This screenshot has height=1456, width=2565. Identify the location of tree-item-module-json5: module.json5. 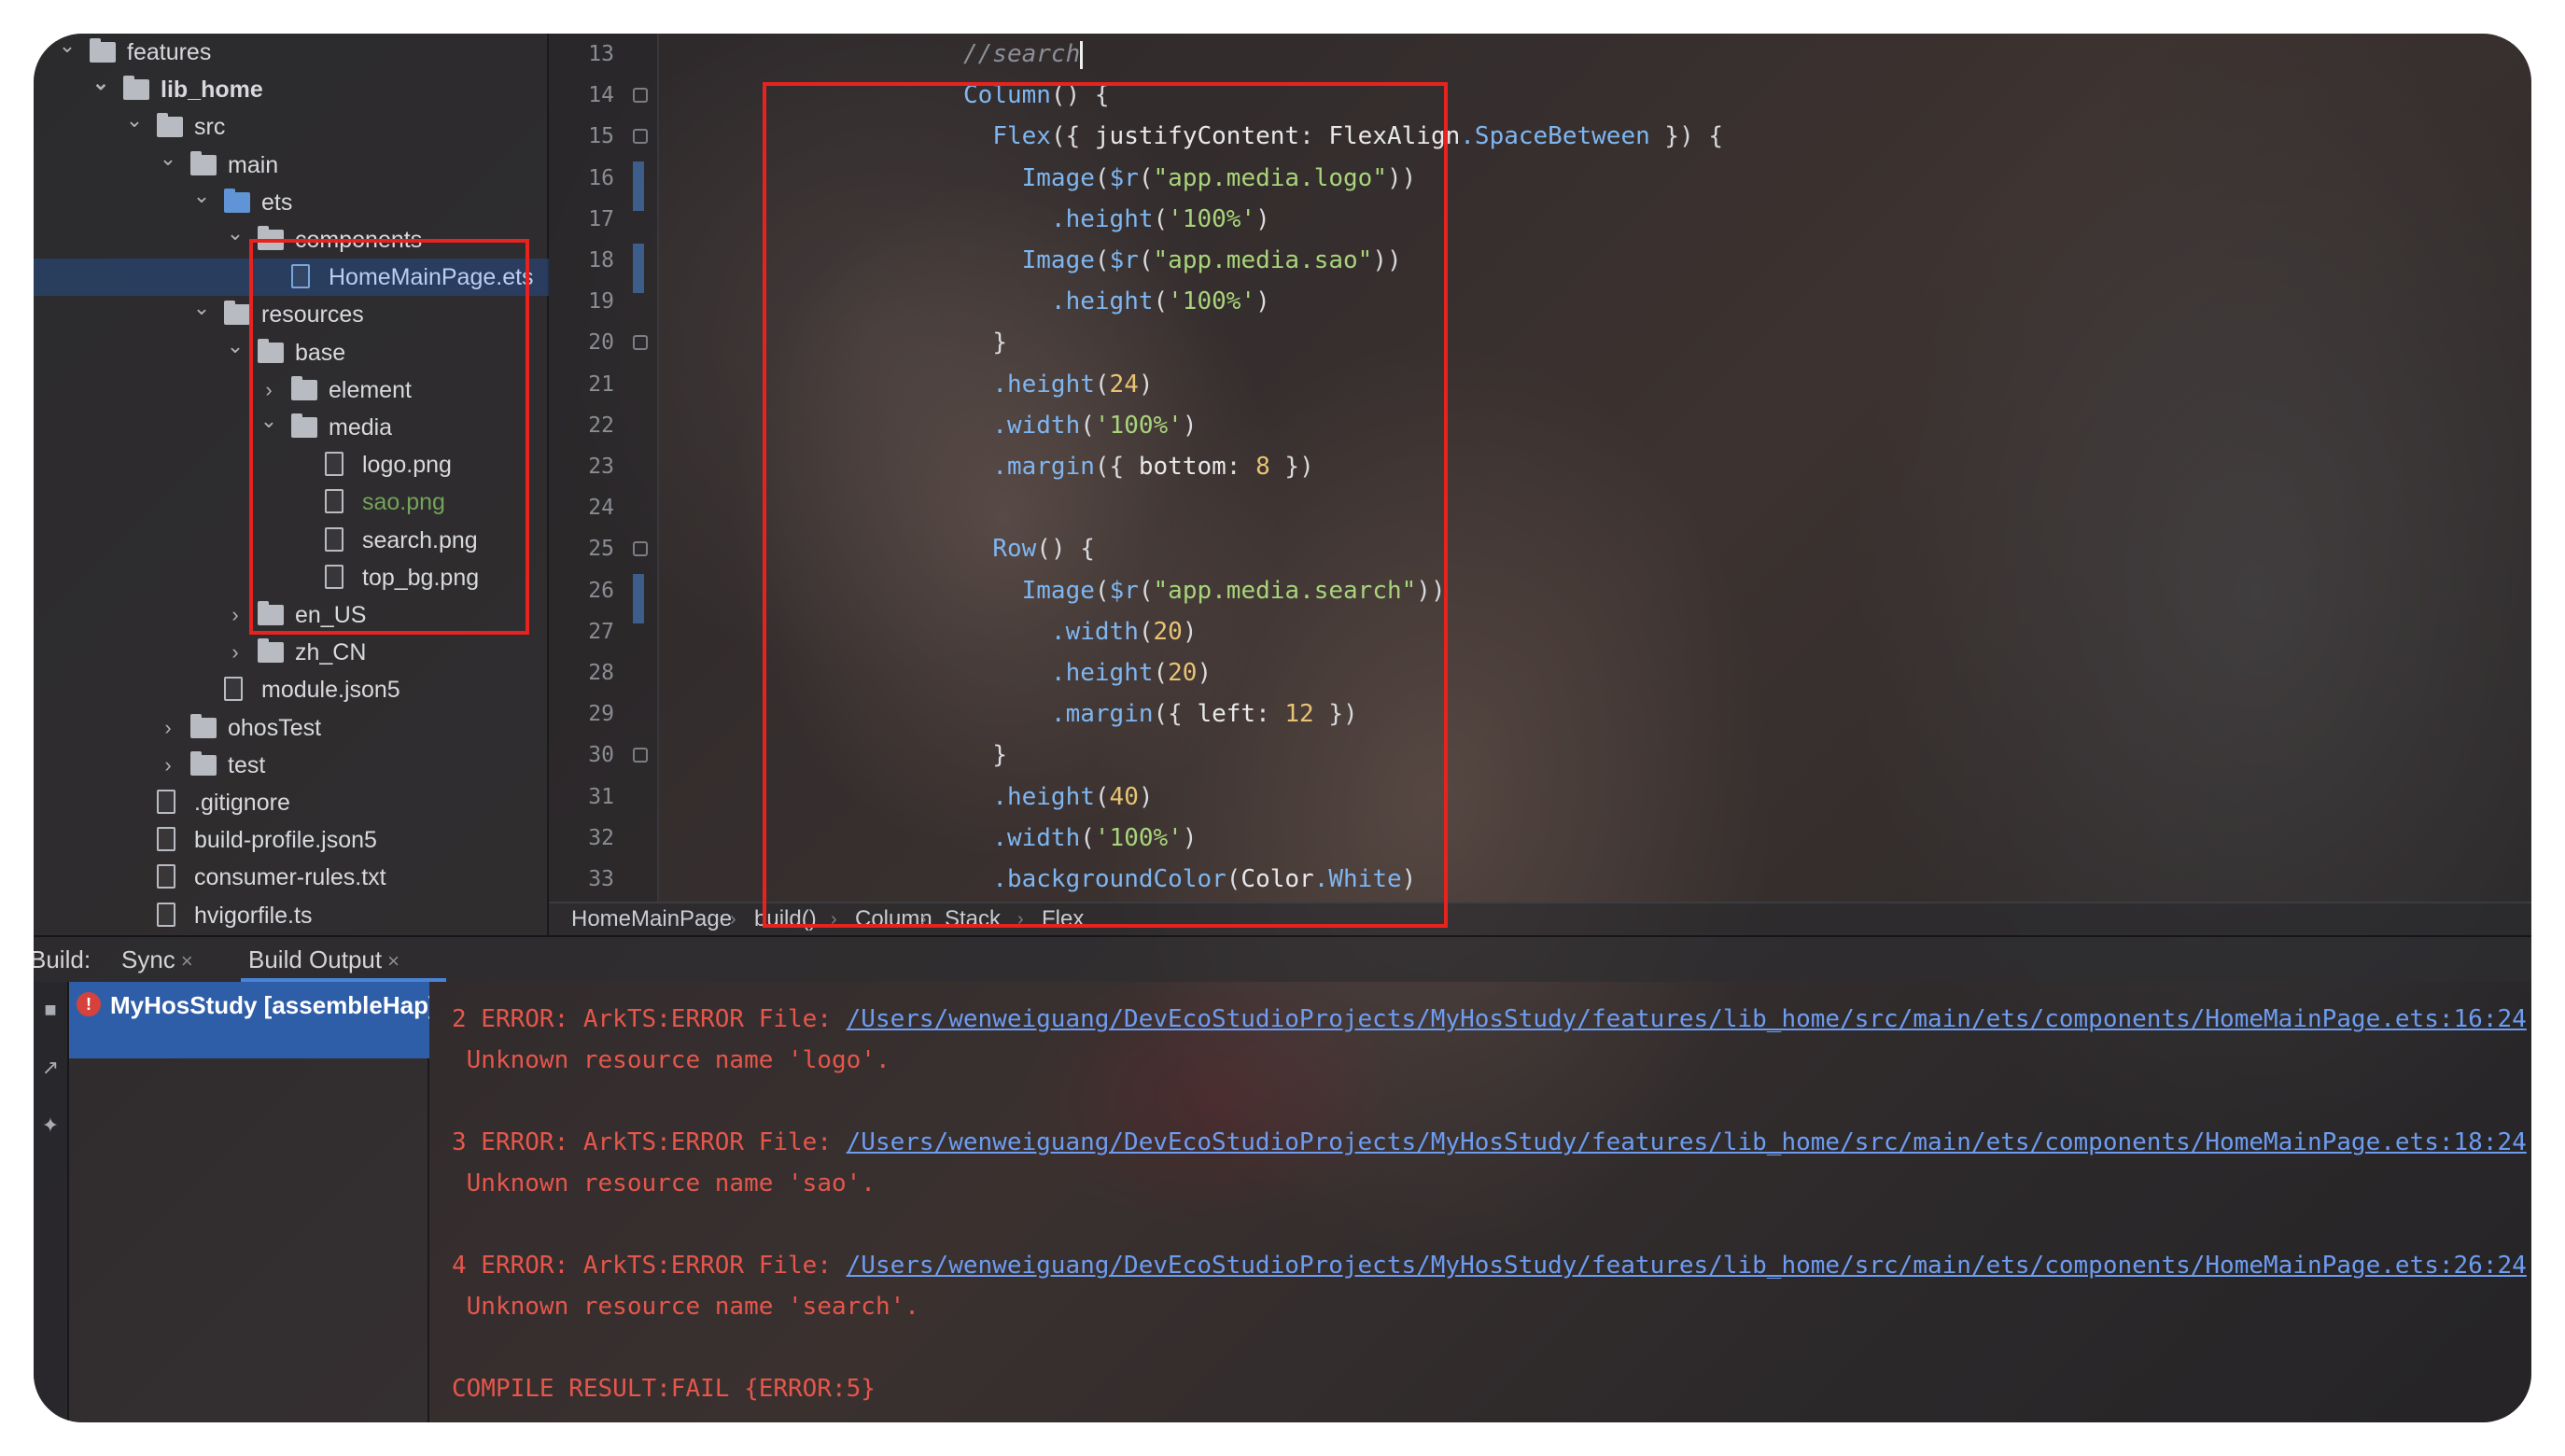
(291, 689).